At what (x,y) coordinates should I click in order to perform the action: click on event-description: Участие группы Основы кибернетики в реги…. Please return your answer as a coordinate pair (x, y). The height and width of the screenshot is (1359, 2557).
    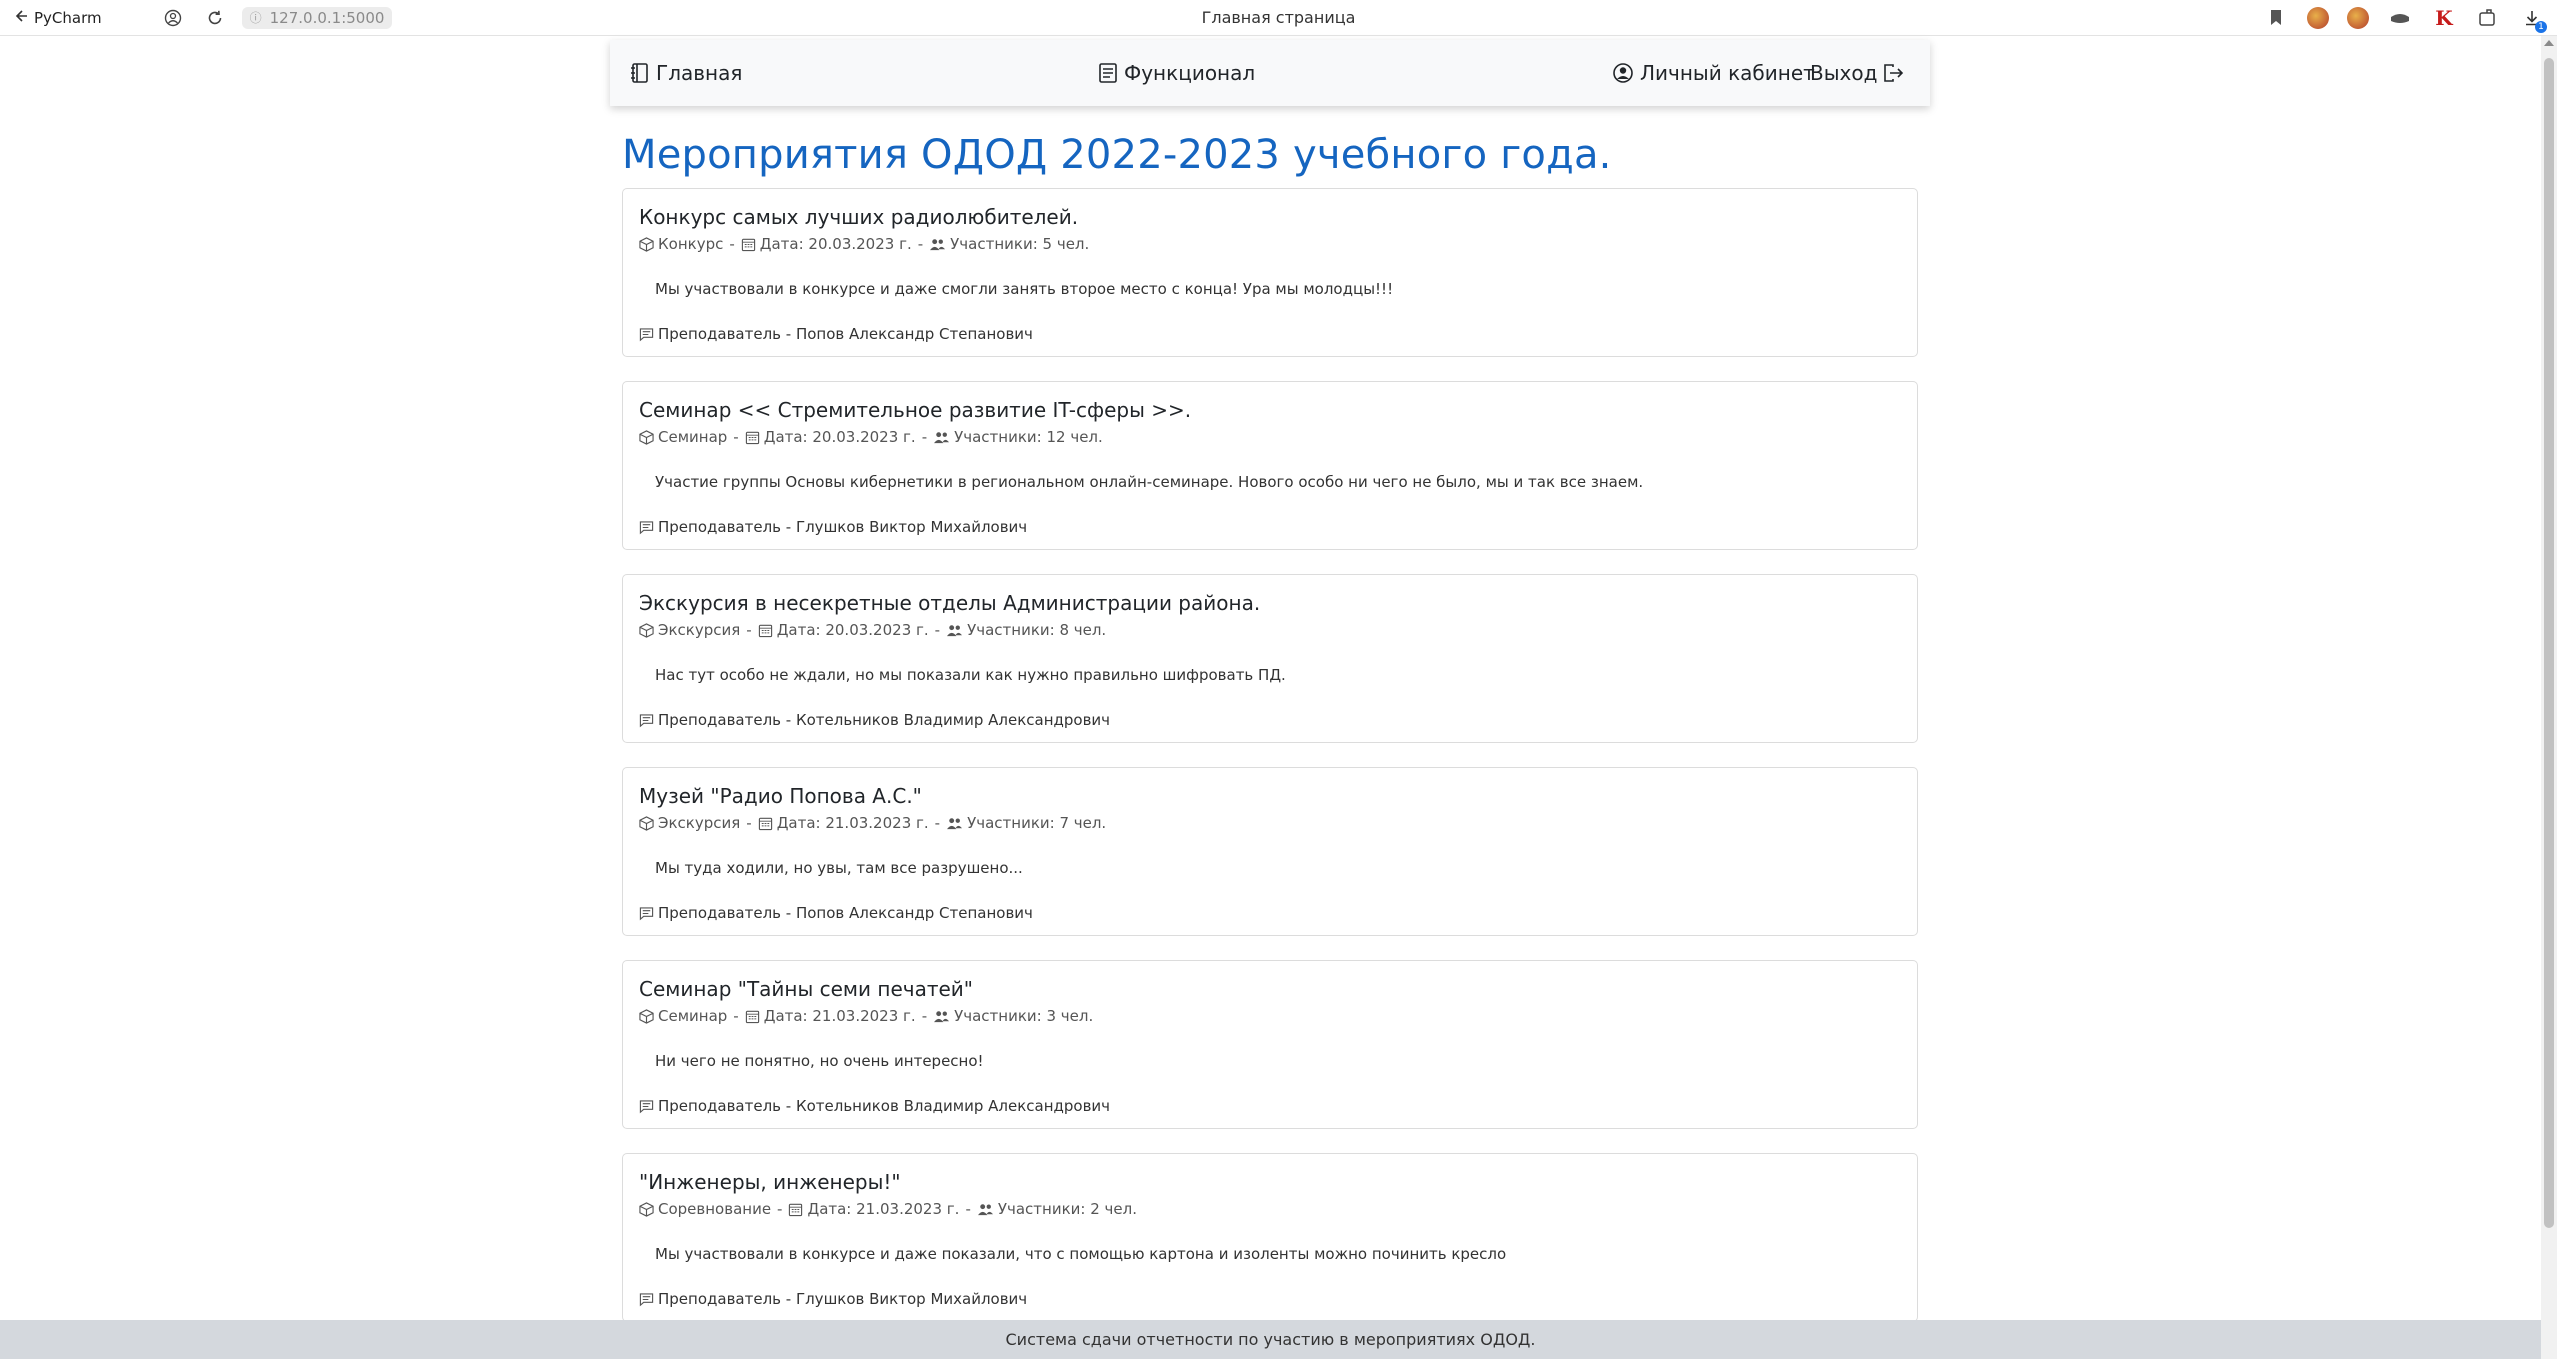
    Looking at the image, I should click on (1149, 482).